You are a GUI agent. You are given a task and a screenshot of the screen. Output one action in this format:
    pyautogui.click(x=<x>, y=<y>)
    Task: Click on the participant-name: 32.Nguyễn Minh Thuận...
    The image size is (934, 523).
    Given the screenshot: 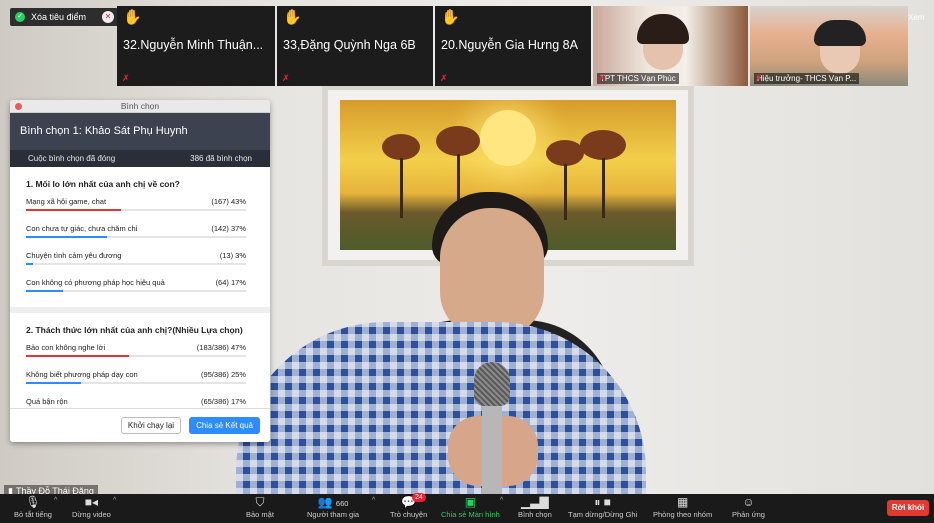 What is the action you would take?
    pyautogui.click(x=193, y=45)
    